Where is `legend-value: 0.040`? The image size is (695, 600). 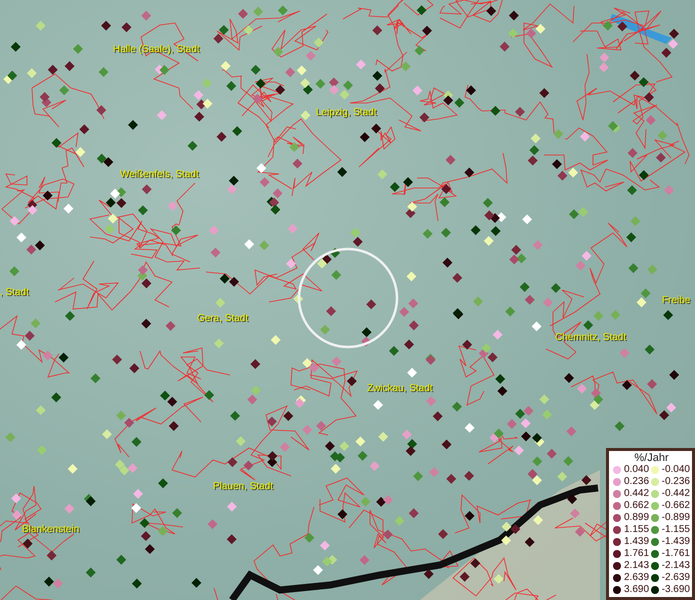 legend-value: 0.040 is located at coordinates (637, 469).